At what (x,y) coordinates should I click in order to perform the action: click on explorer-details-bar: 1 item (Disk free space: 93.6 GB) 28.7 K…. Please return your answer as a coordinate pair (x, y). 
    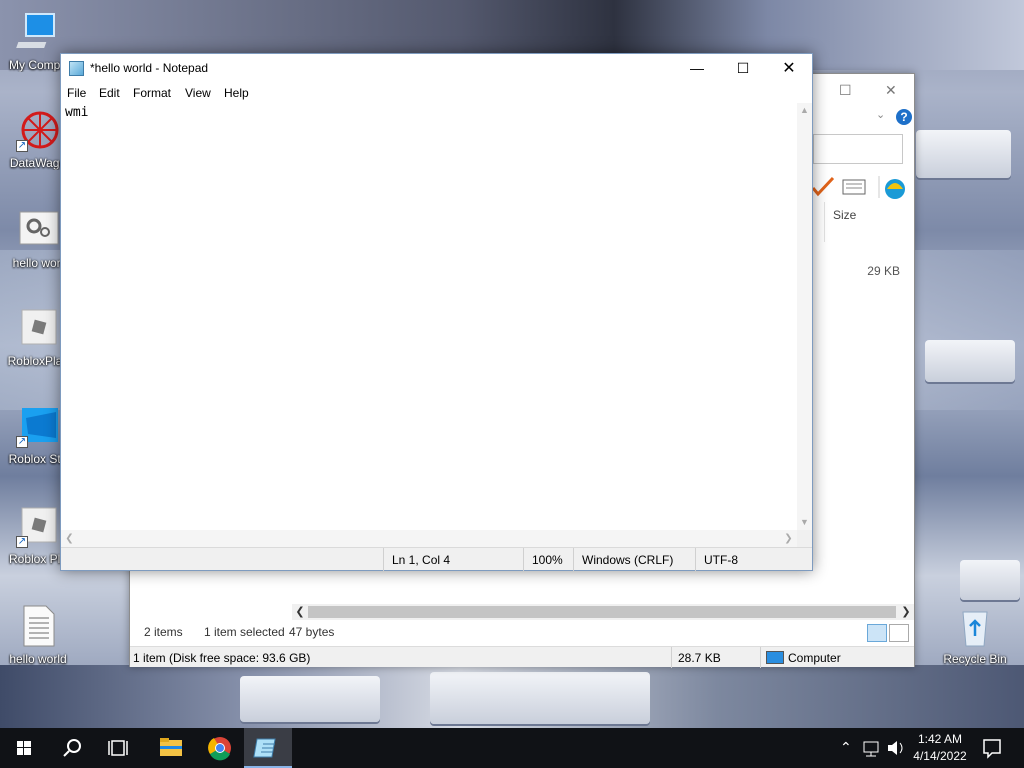
    Looking at the image, I should click on (522, 657).